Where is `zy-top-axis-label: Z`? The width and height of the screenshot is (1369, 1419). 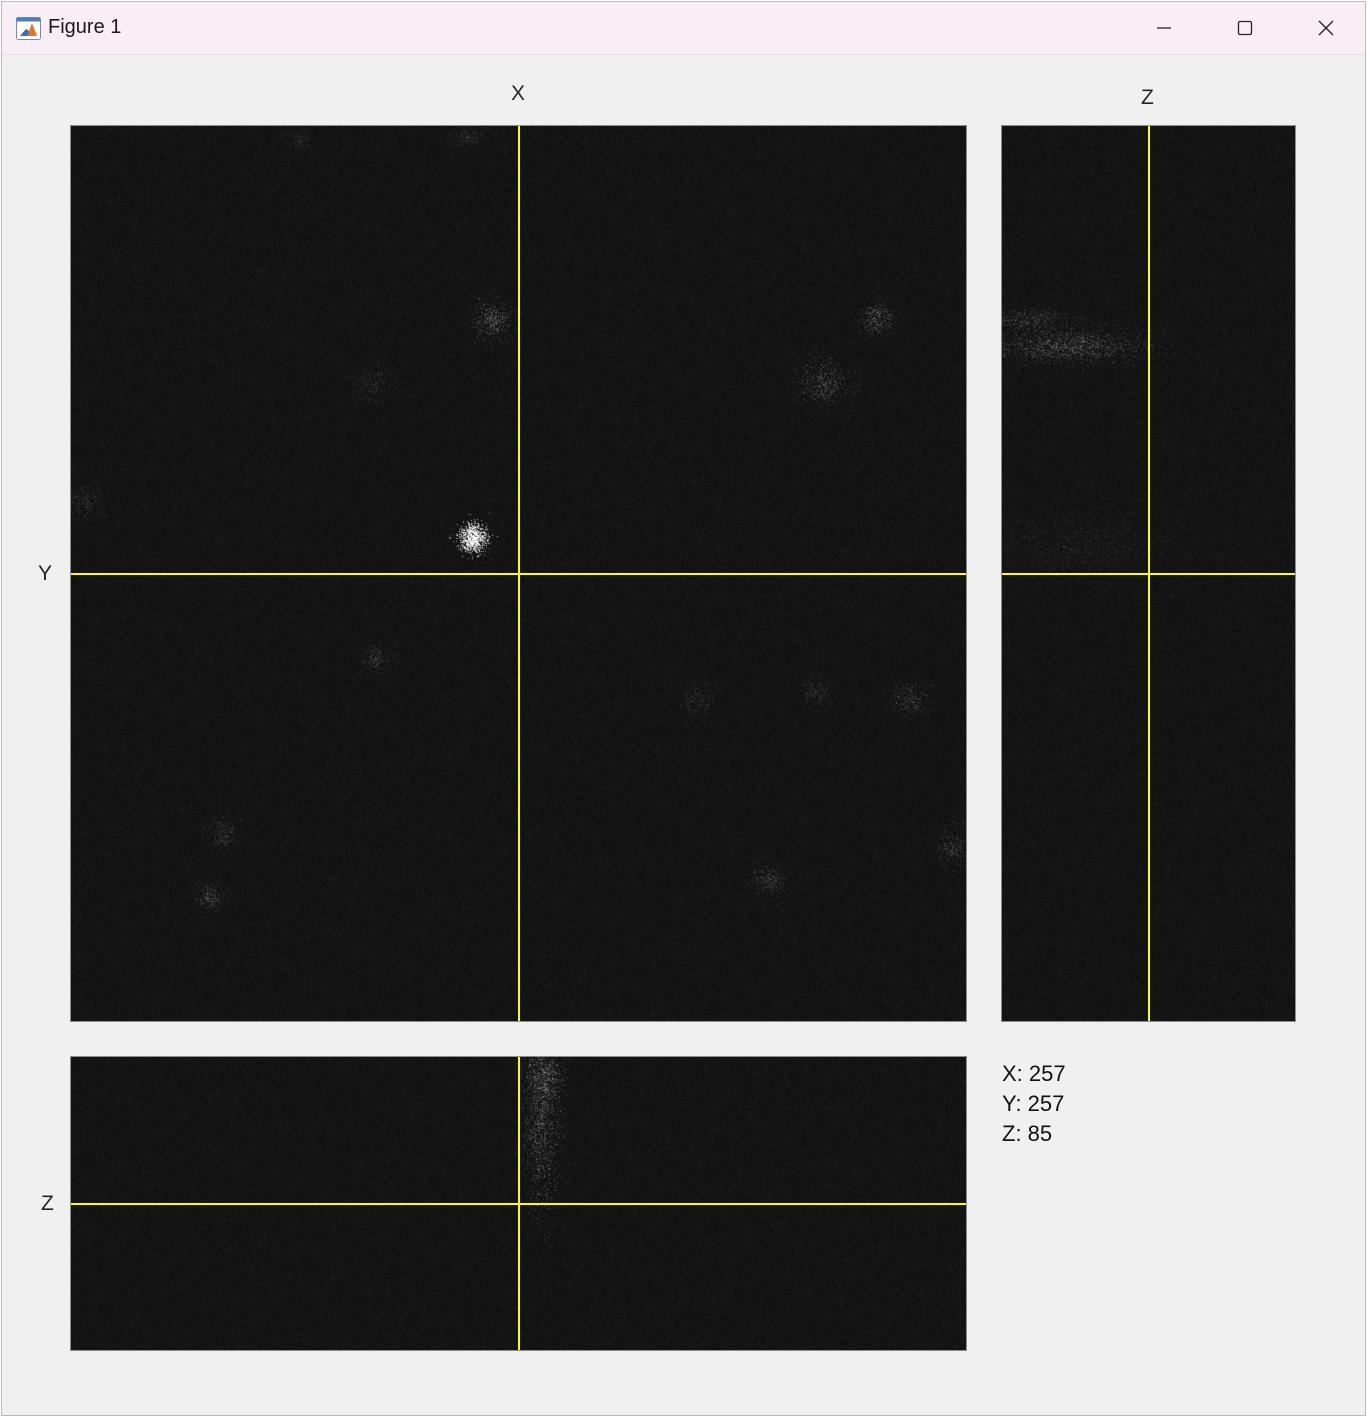
zy-top-axis-label: Z is located at coordinates (1147, 97).